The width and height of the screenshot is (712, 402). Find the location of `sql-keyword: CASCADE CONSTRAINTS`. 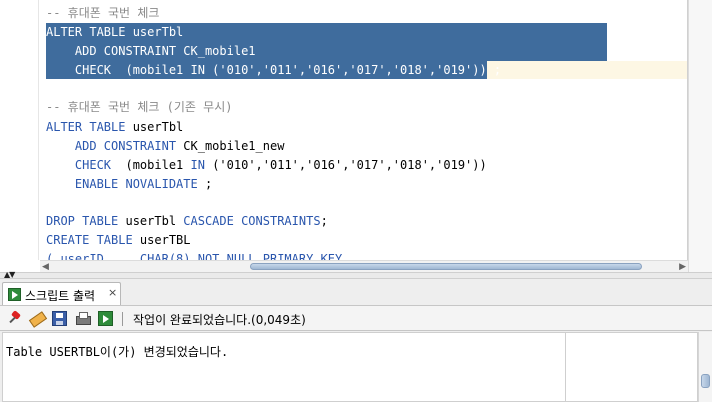

sql-keyword: CASCADE CONSTRAINTS is located at coordinates (252, 221).